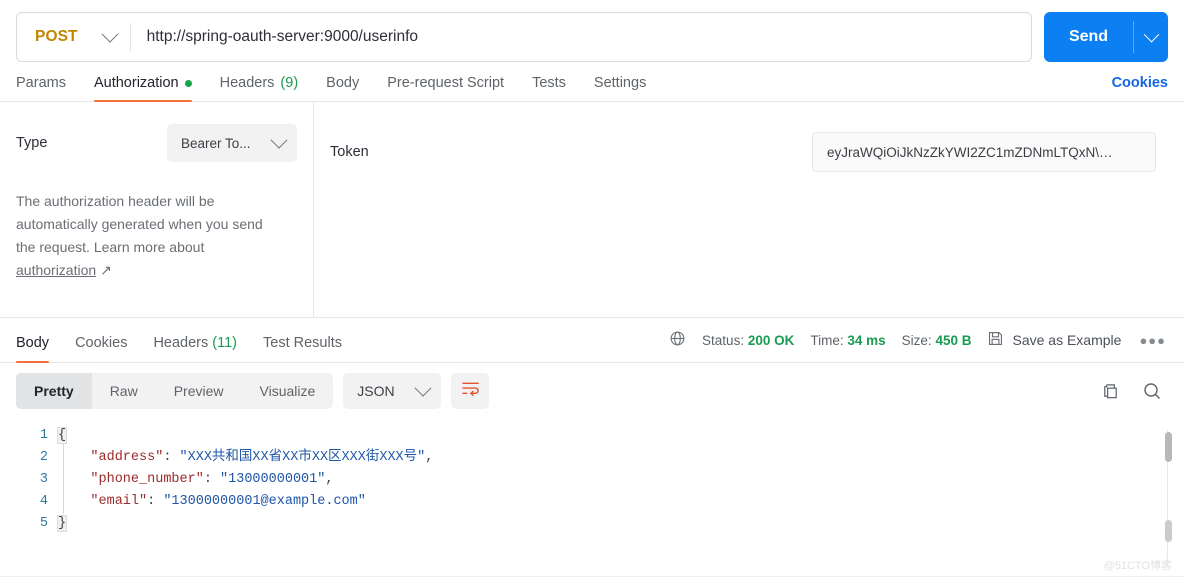 This screenshot has width=1184, height=577. I want to click on view-label: Pretty, so click(54, 391).